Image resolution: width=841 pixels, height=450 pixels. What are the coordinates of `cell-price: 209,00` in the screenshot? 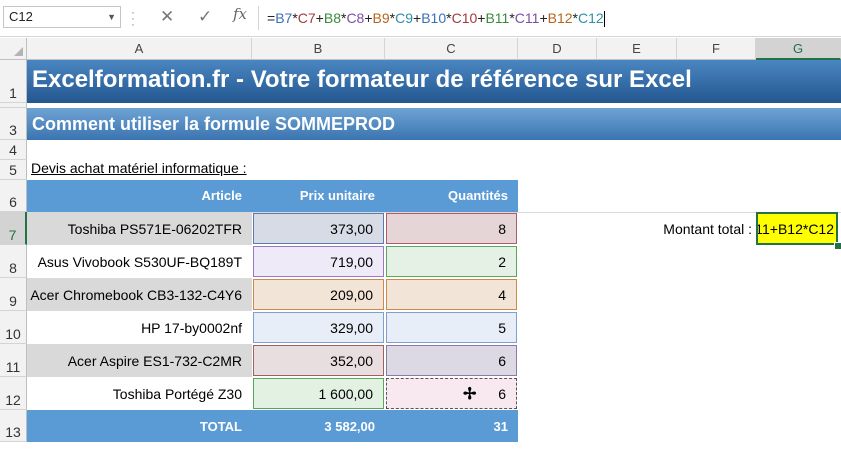 It's located at (318, 294).